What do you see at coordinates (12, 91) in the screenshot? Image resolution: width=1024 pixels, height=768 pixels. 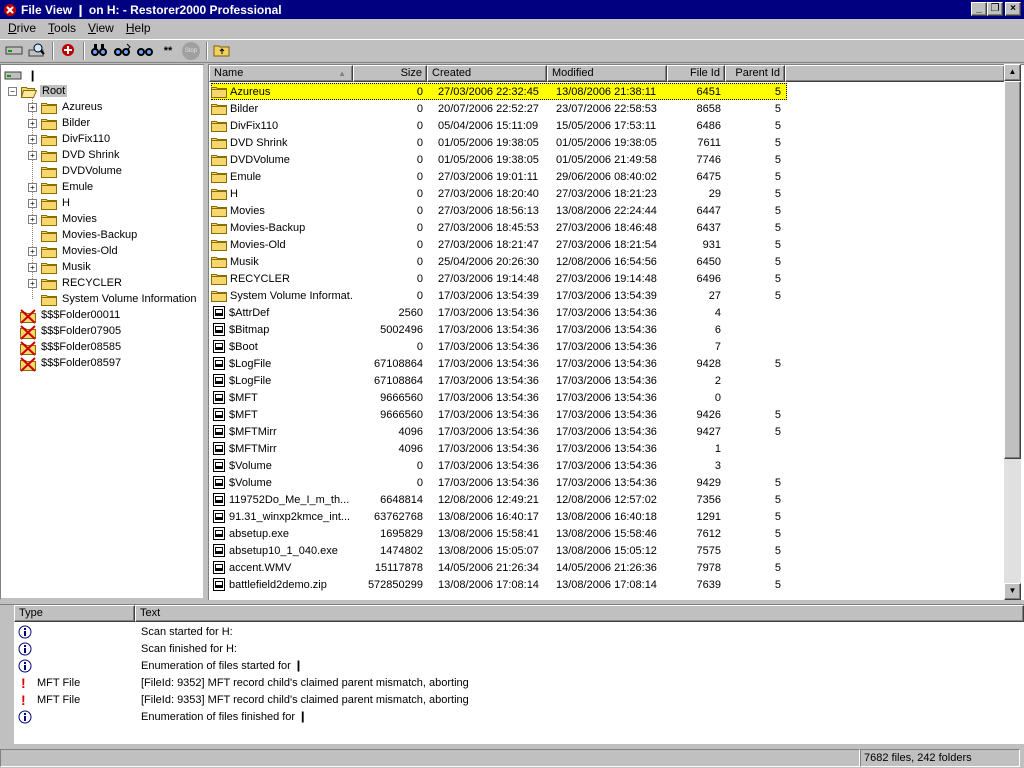 I see `collapse-toggle: −` at bounding box center [12, 91].